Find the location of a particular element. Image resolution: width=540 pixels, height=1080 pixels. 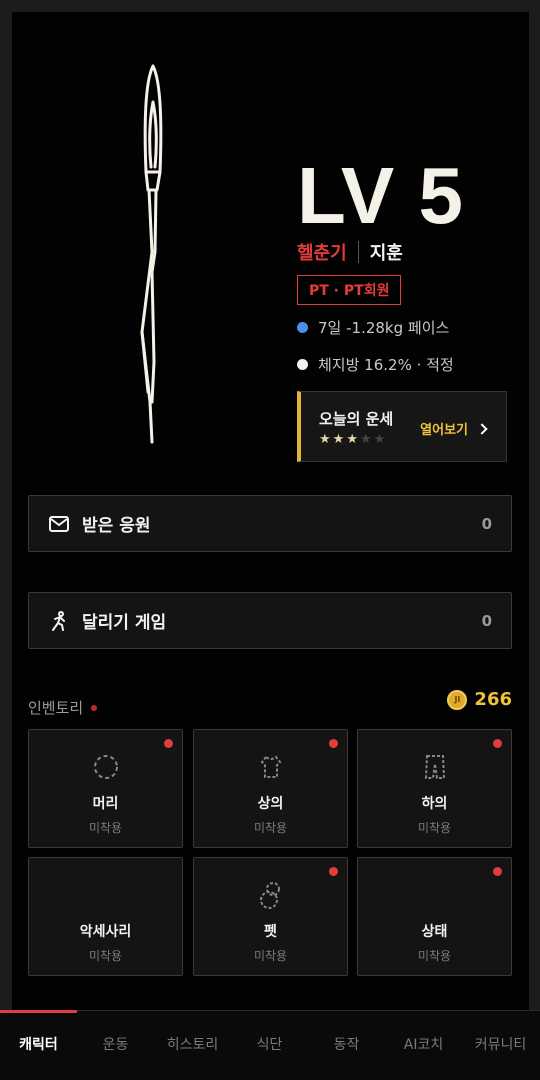

hair-icon is located at coordinates (106, 767).